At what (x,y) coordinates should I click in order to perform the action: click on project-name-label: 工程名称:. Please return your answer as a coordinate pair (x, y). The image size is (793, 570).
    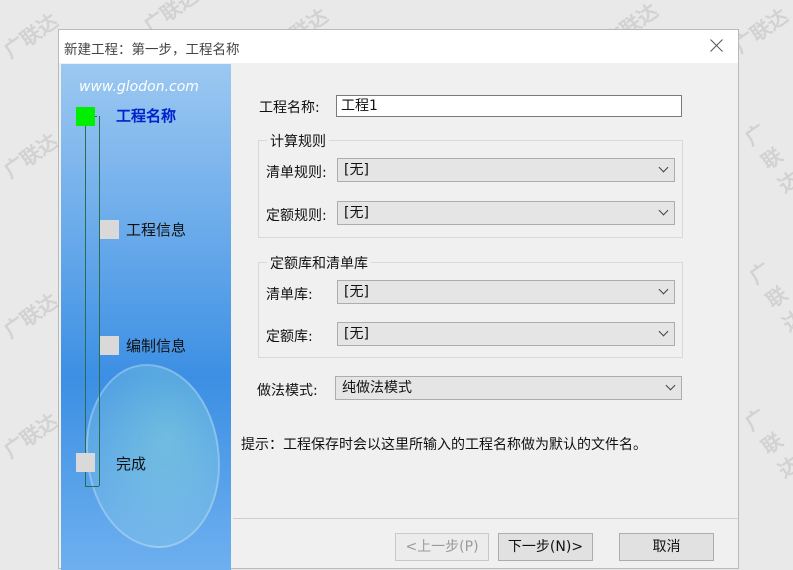
    Looking at the image, I should click on (289, 108).